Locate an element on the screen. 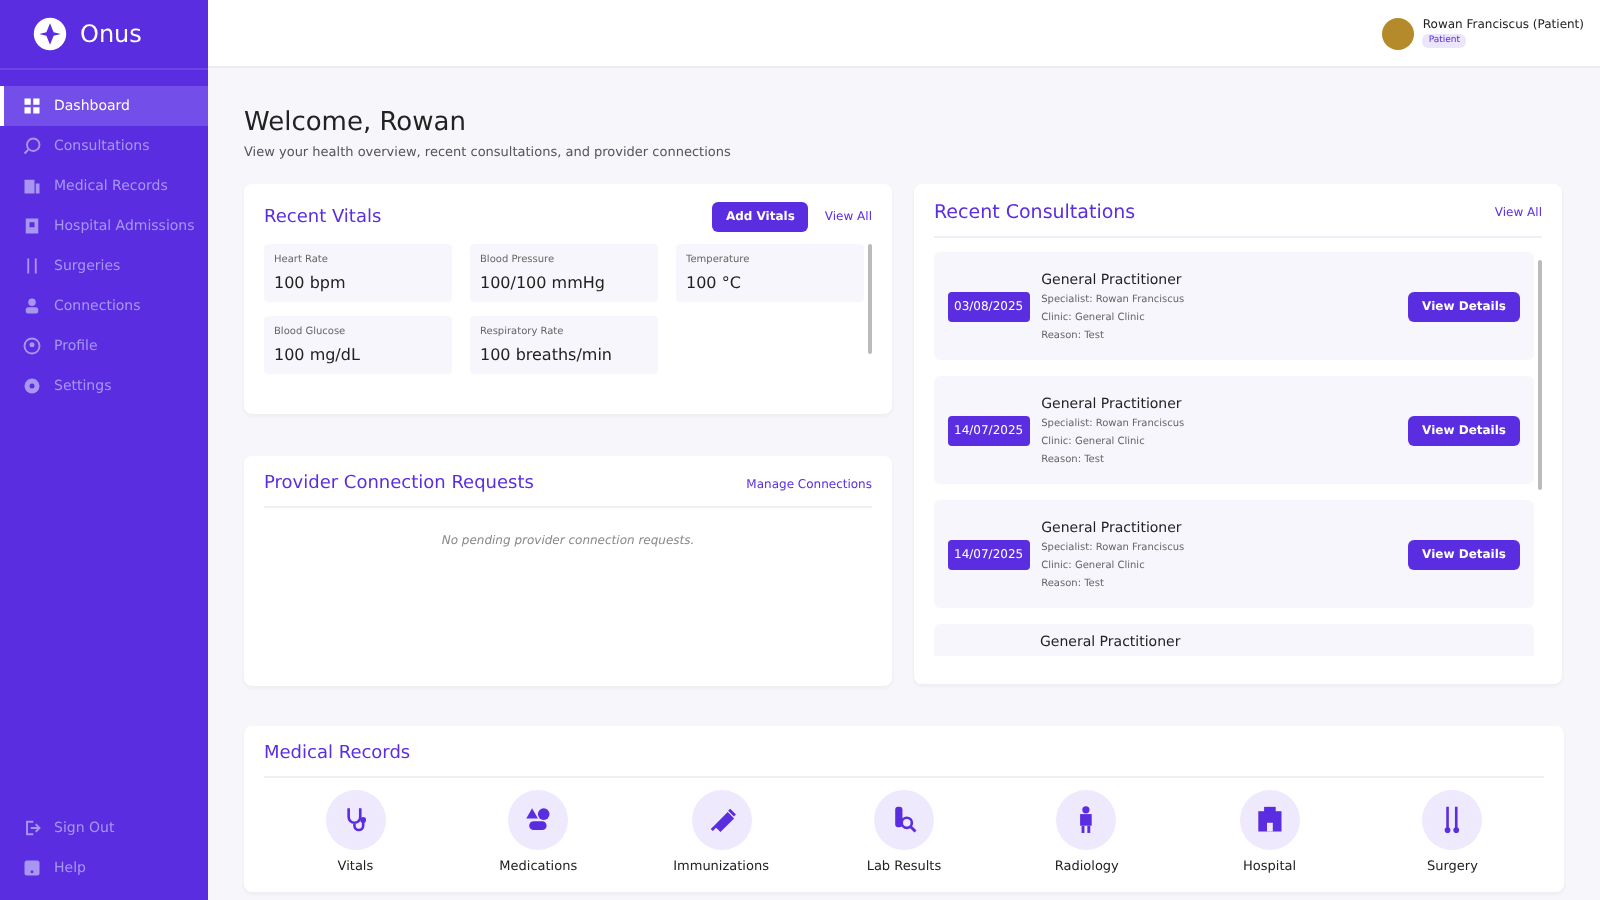  welcome-title: Welcome, Rowan is located at coordinates (356, 123).